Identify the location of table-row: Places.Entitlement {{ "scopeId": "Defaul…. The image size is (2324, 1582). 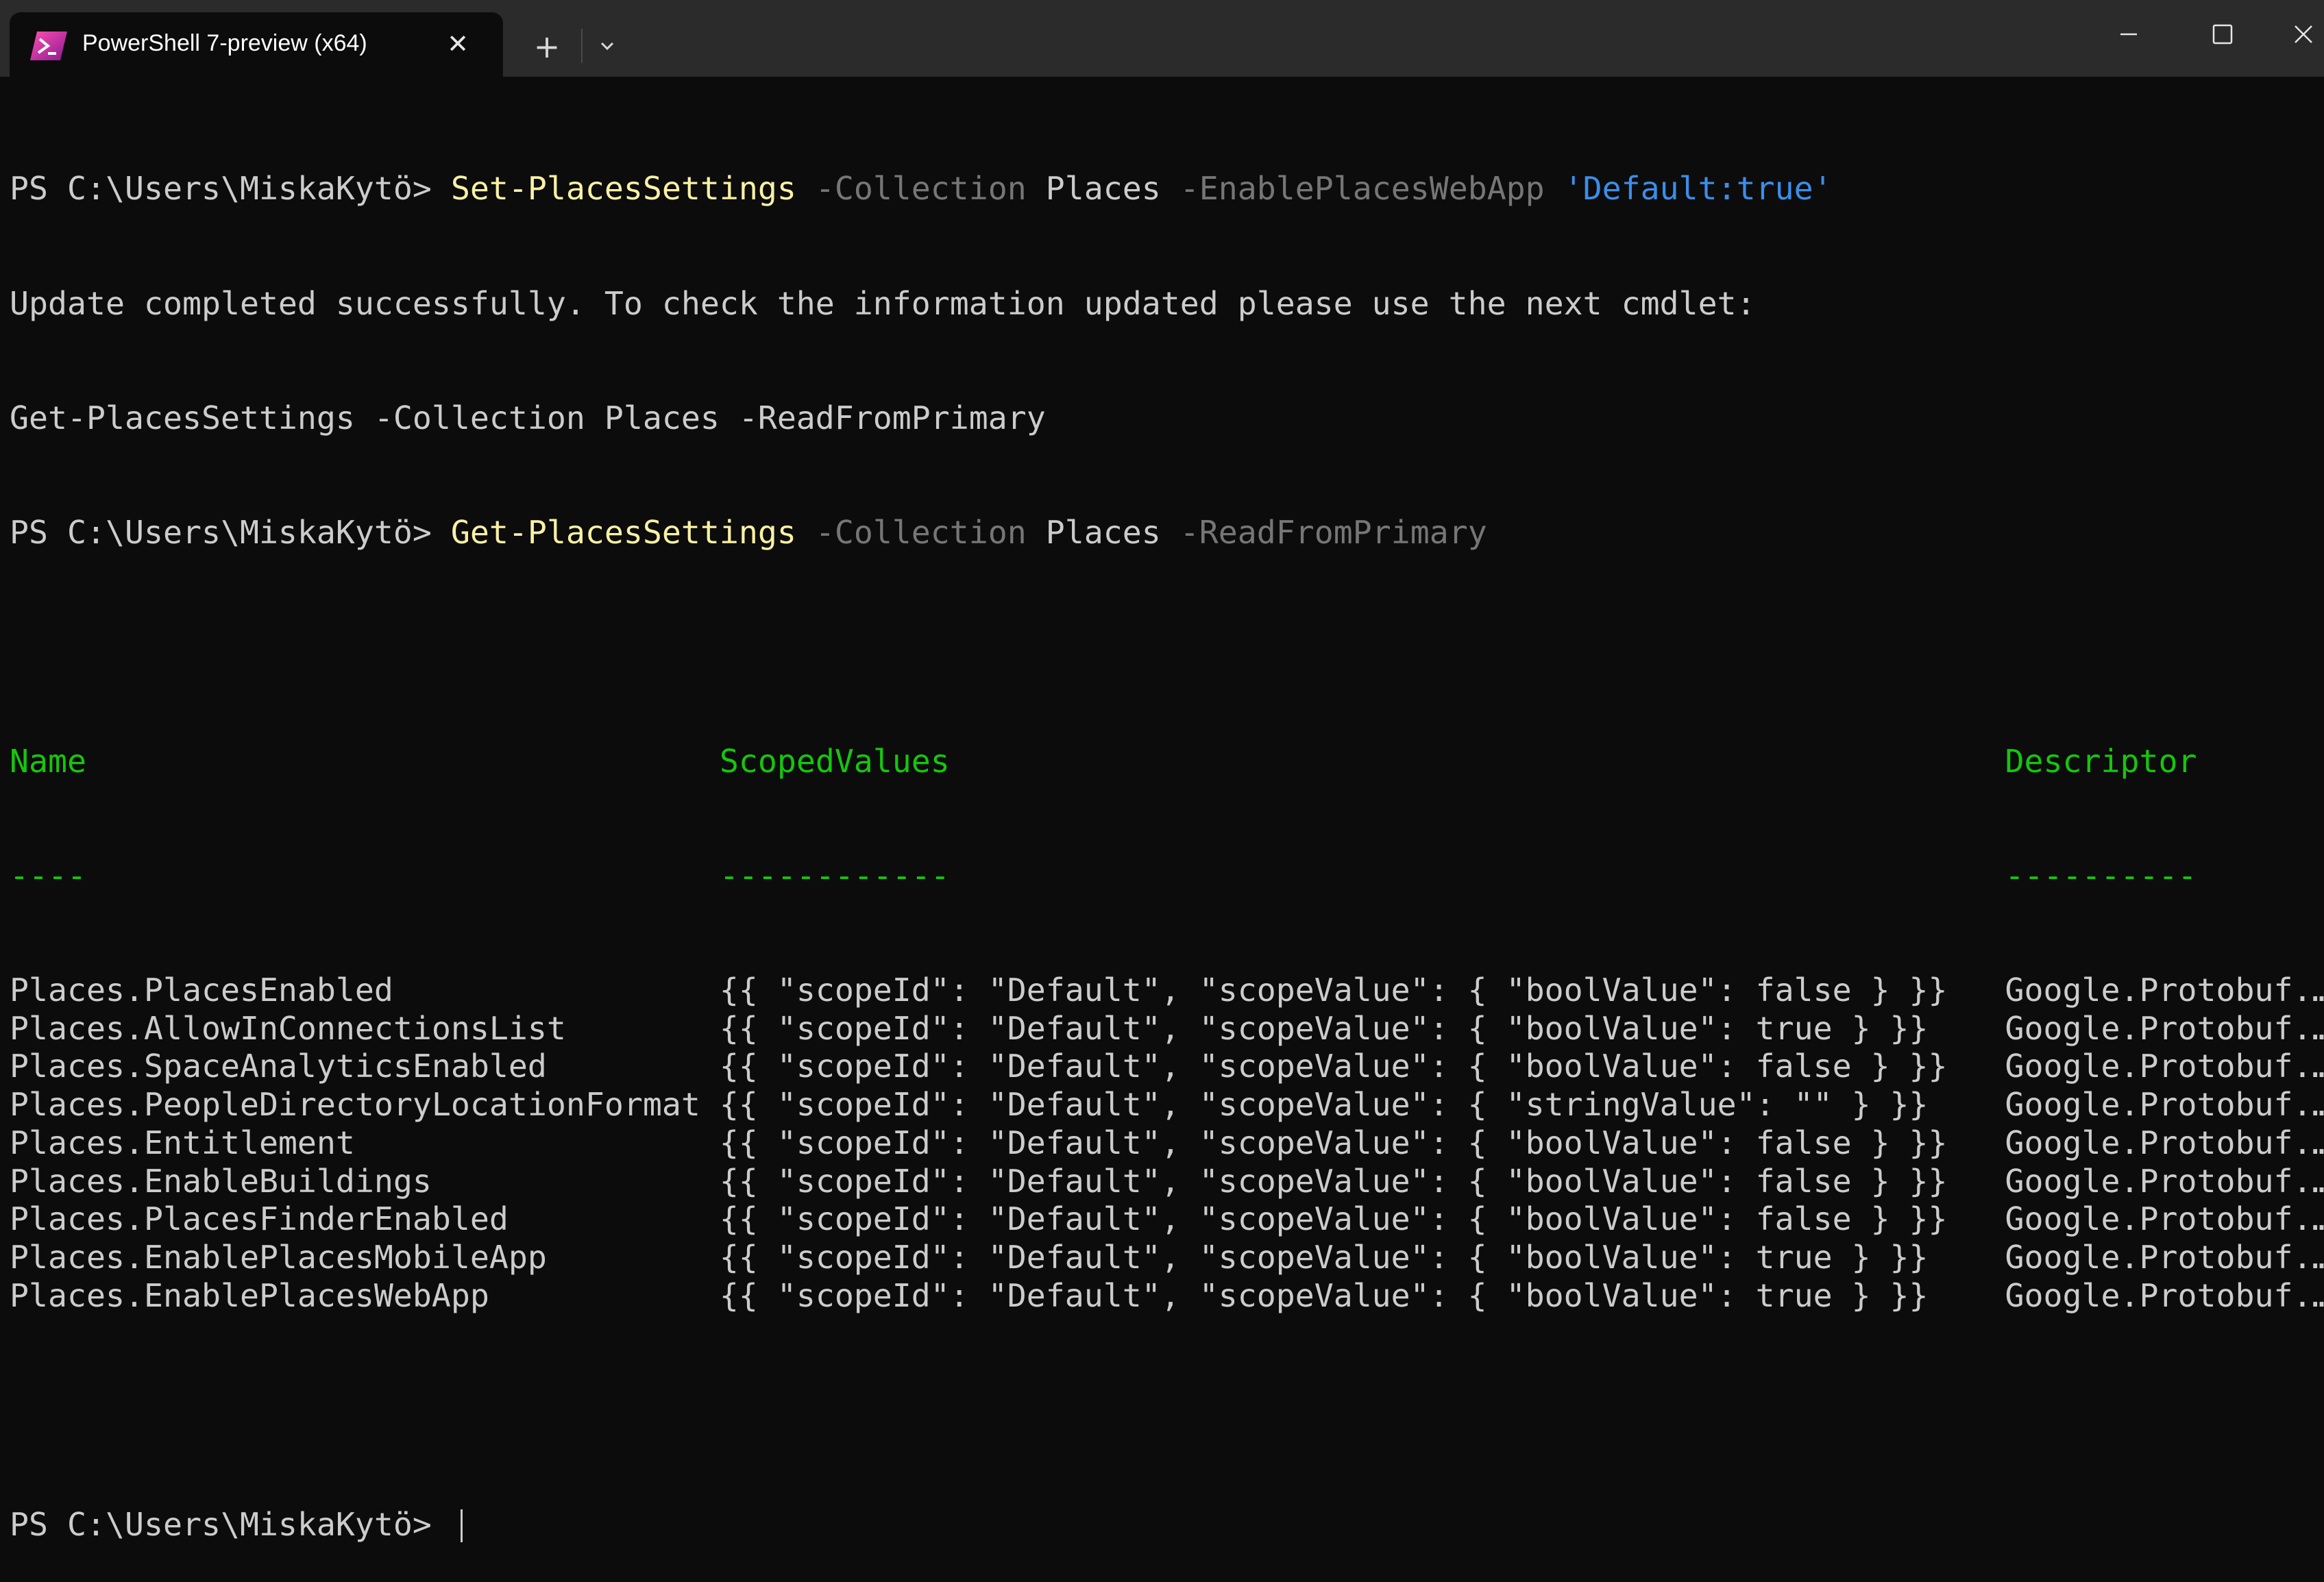
(1167, 1143).